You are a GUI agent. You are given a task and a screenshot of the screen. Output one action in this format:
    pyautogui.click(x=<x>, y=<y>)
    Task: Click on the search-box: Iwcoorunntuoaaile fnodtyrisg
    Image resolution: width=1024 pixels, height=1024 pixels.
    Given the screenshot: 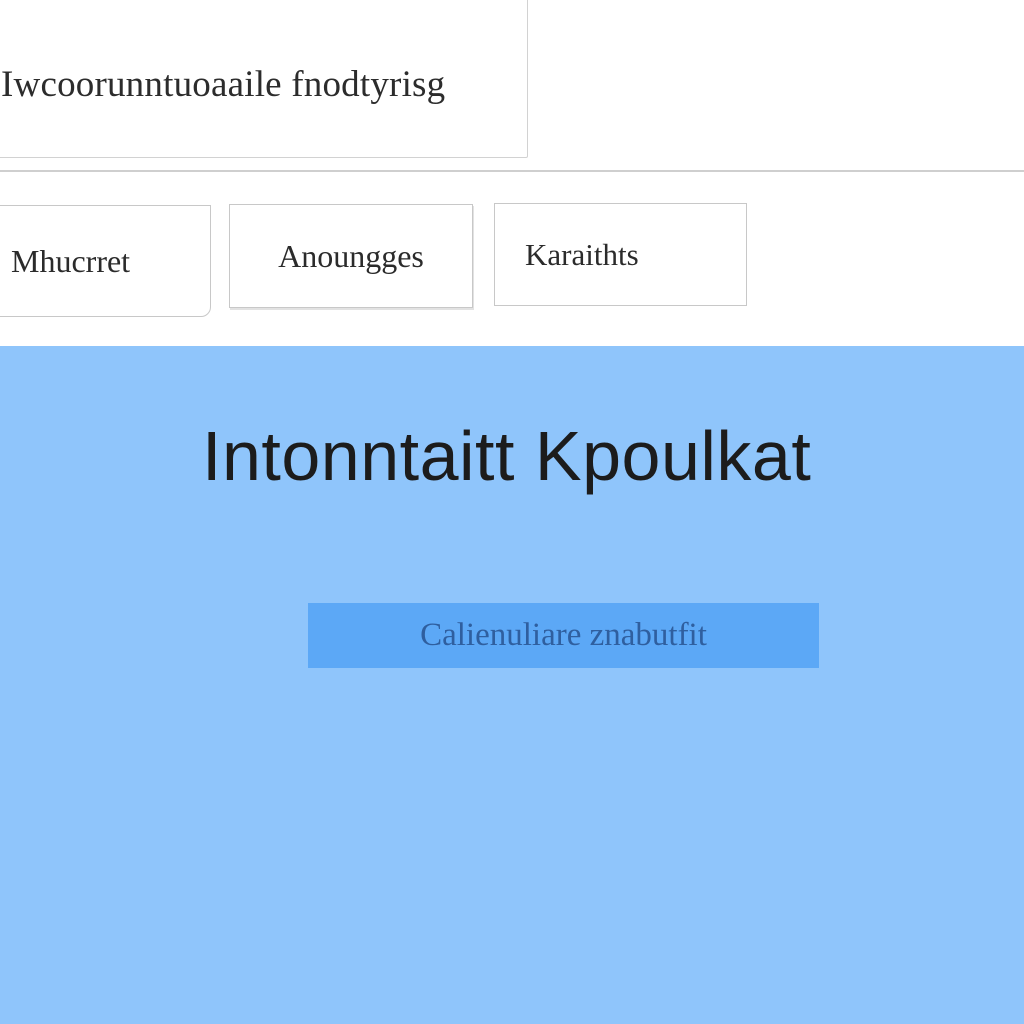 What is the action you would take?
    pyautogui.click(x=264, y=79)
    